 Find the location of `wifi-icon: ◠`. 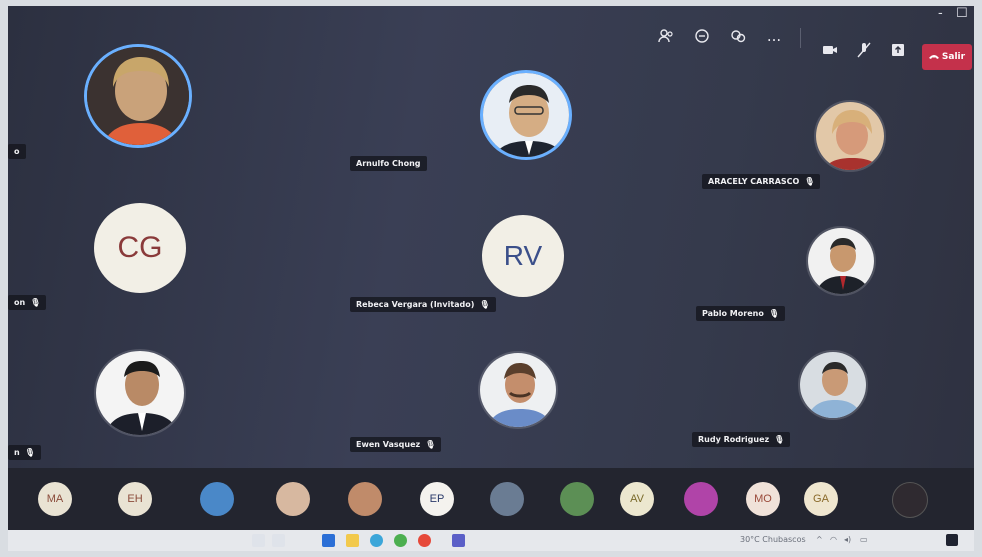

wifi-icon: ◠ is located at coordinates (833, 539).